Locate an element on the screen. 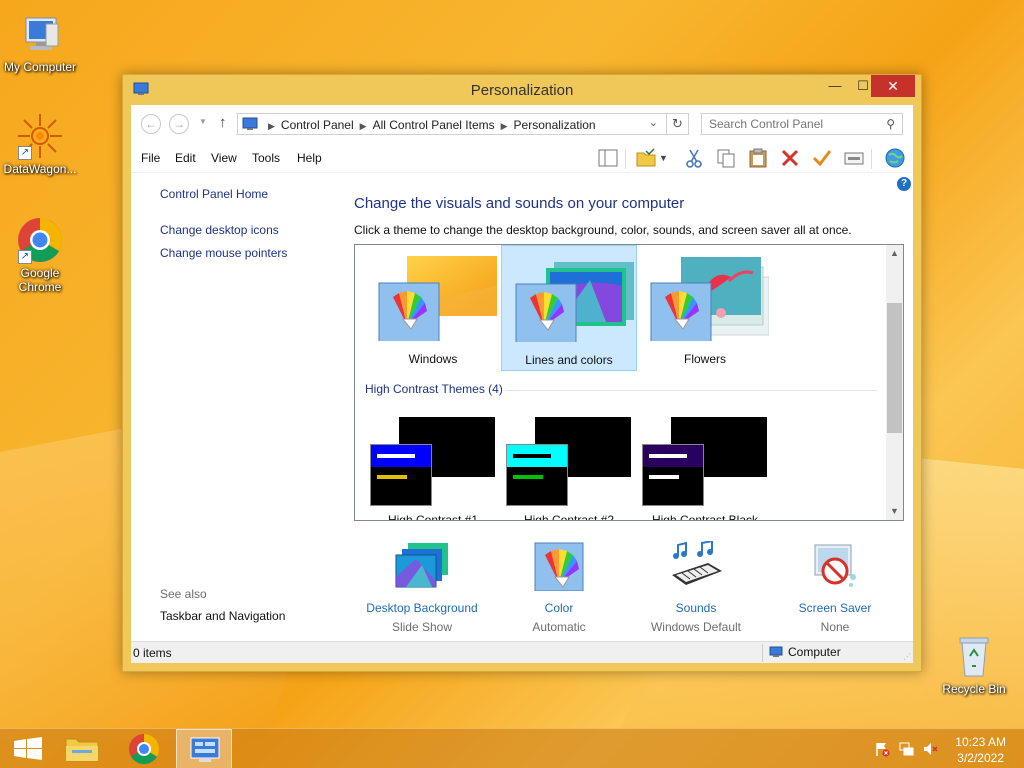  globe-icon is located at coordinates (894, 158).